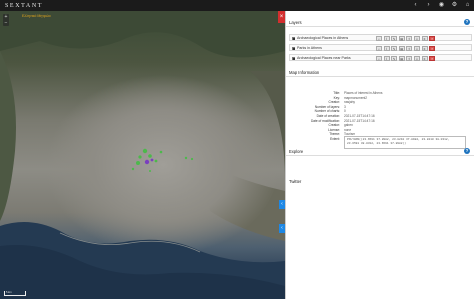 Image resolution: width=474 pixels, height=299 pixels. Describe the element at coordinates (356, 97) in the screenshot. I see `info-value: mapmonument2` at that location.